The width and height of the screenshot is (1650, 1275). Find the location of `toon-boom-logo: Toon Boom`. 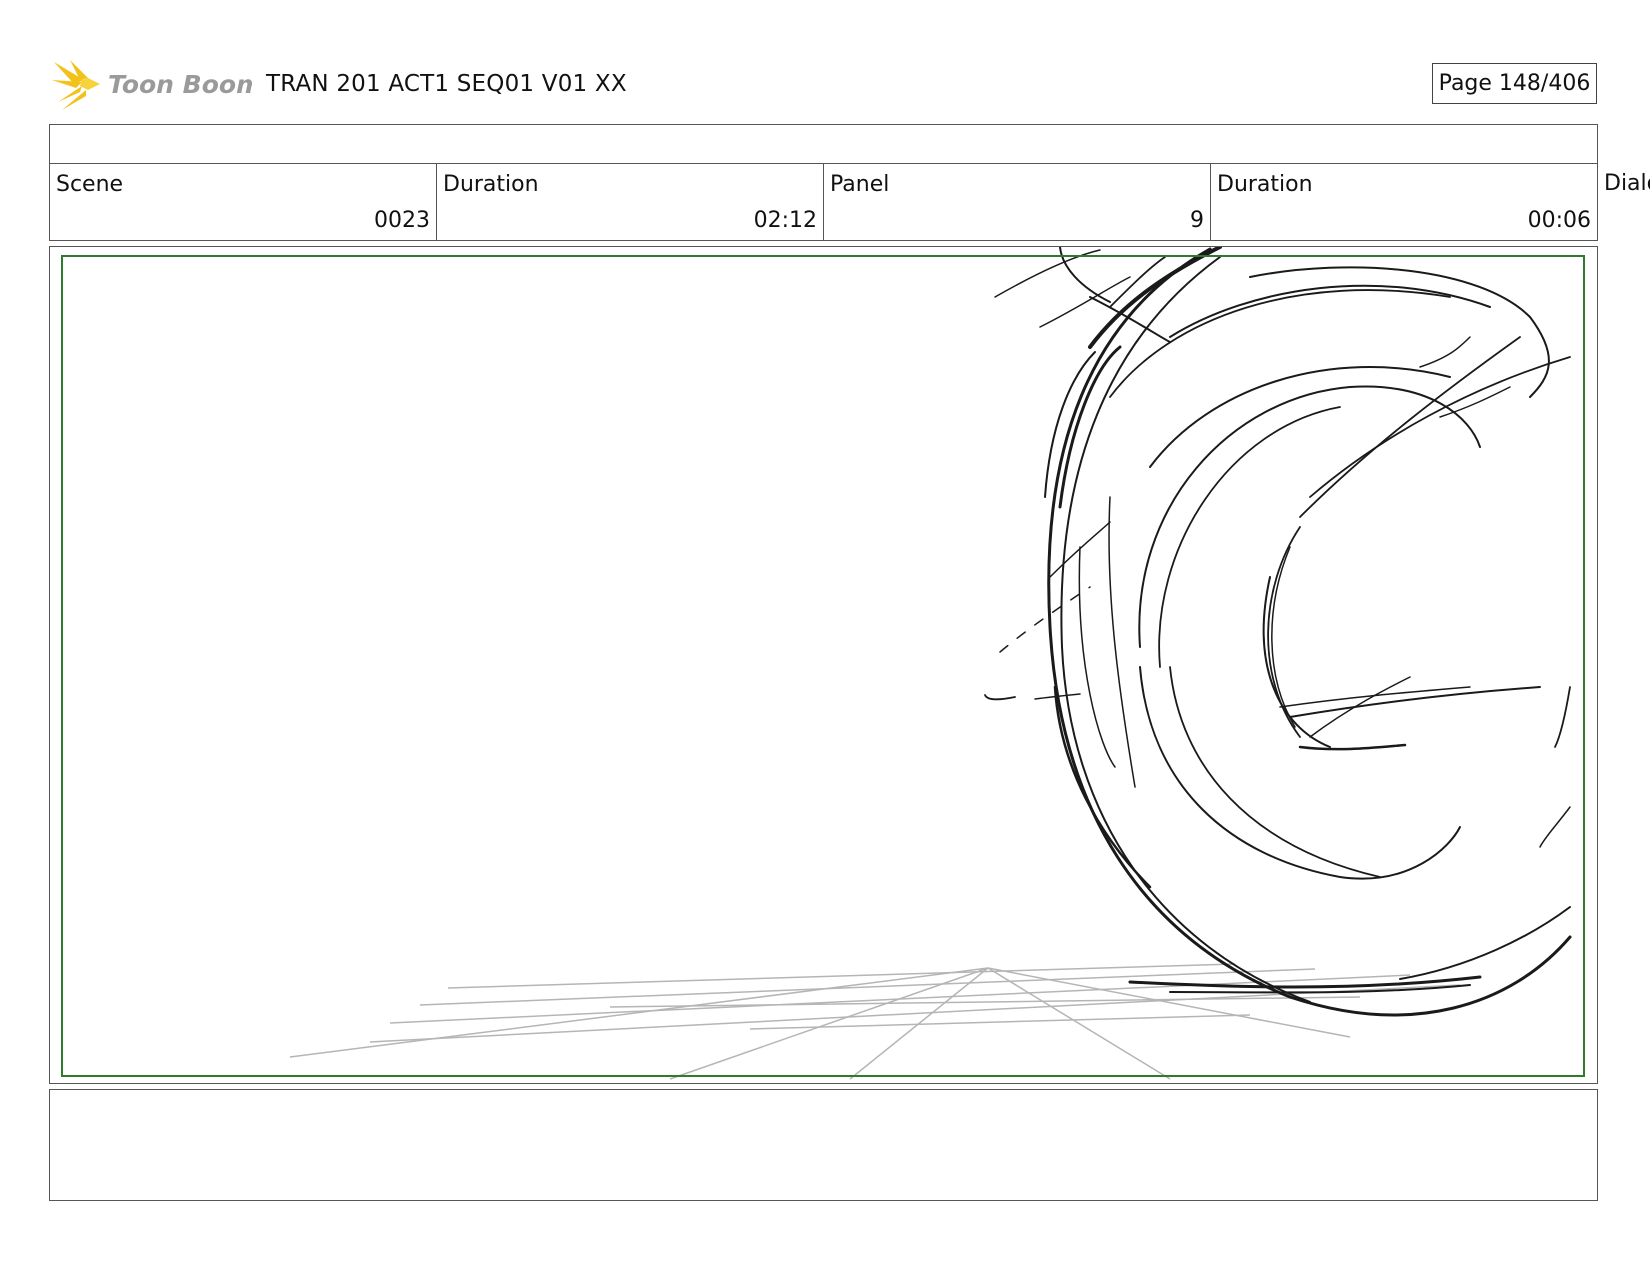

toon-boom-logo: Toon Boom is located at coordinates (152, 85).